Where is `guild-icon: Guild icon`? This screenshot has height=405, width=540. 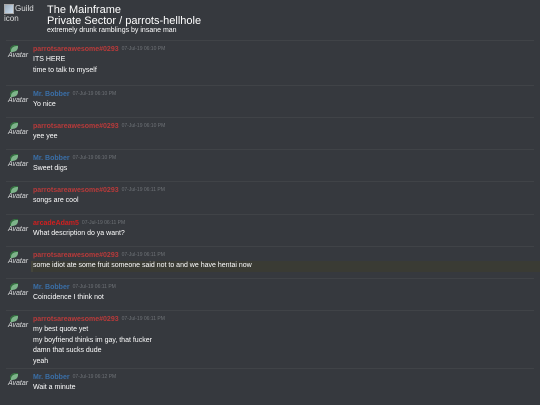 guild-icon: Guild icon is located at coordinates (24, 19).